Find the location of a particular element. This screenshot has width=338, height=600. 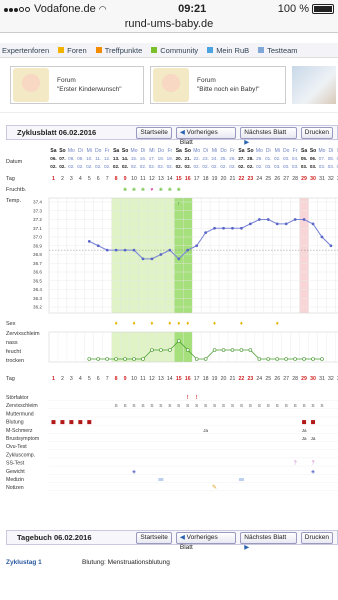

row-label-trocken: trocken is located at coordinates (15, 361).